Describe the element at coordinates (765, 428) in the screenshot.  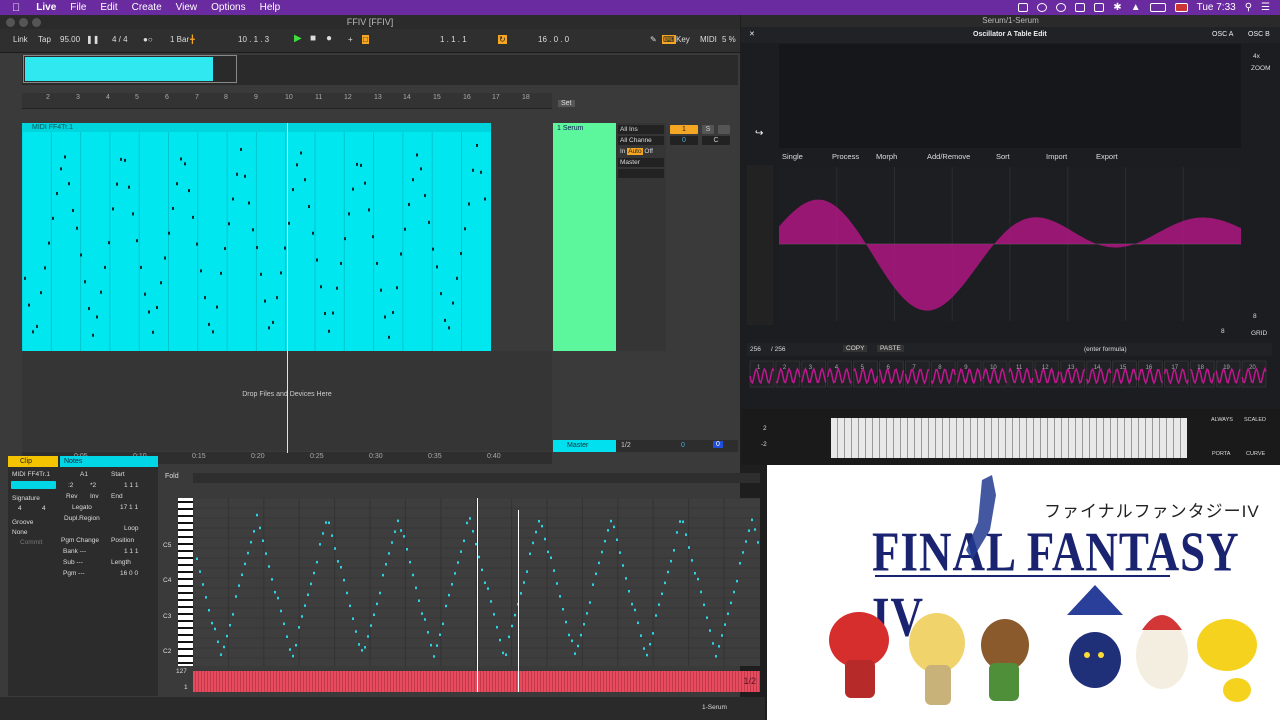
I see `pitch-up-field: 2` at that location.